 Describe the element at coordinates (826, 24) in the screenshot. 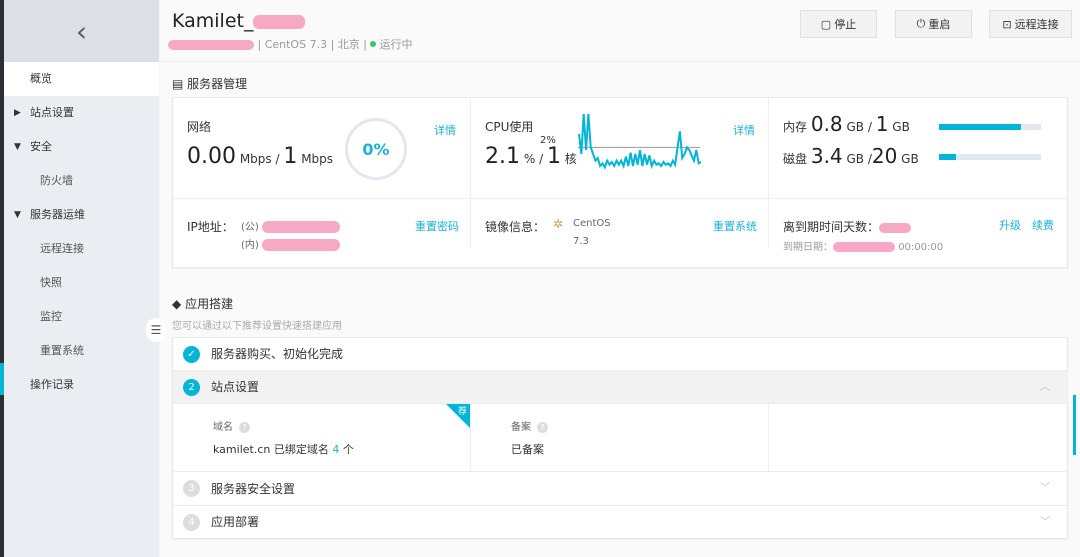

I see `square-icon: ▢` at that location.